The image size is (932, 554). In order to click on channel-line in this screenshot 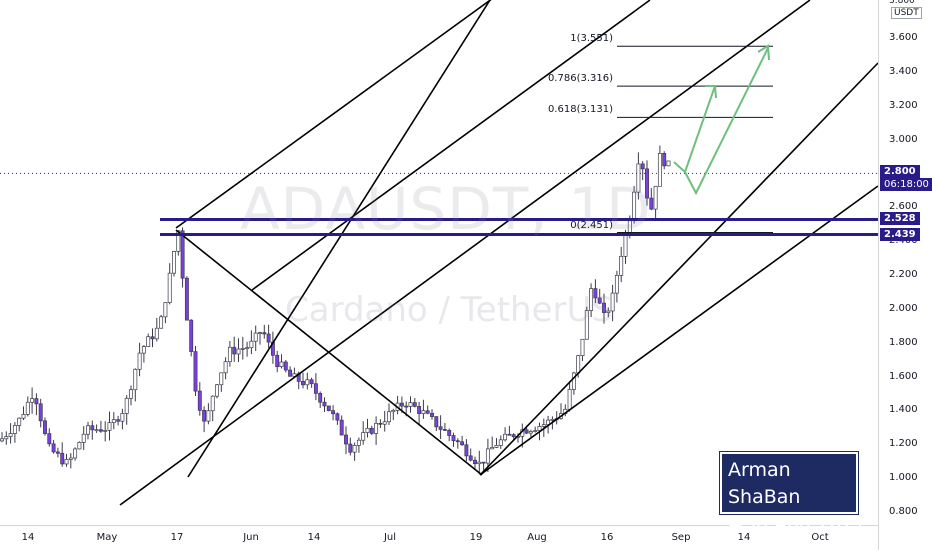, I will do `click(329, 352)`.